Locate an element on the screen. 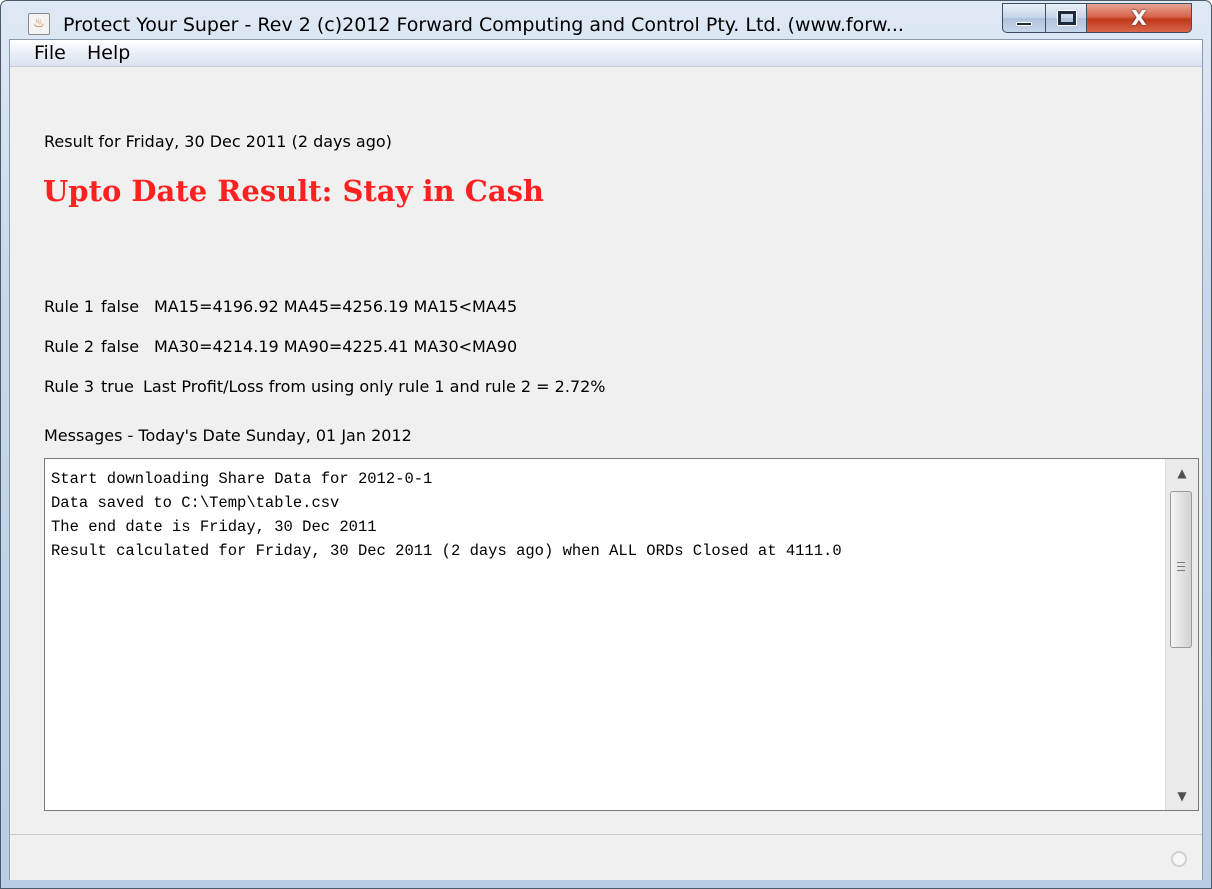 This screenshot has width=1212, height=889. rule-name: Rule 3 is located at coordinates (69, 386).